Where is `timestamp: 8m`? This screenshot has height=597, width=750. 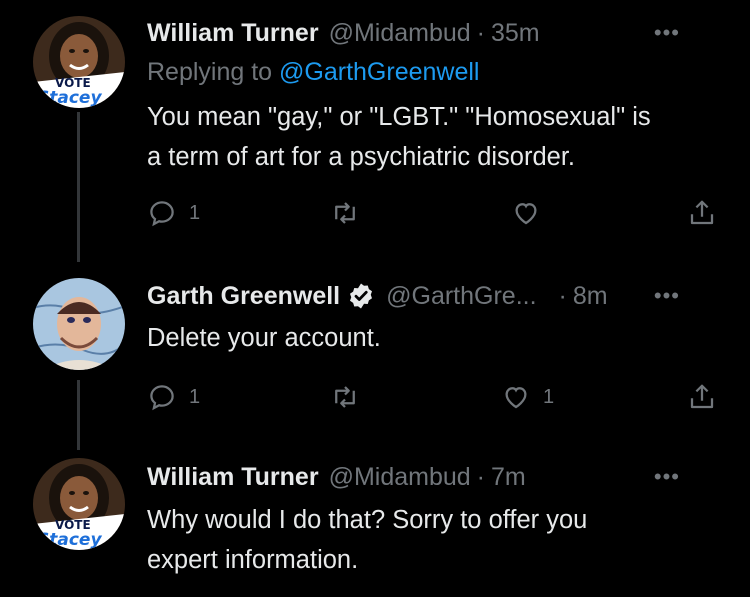 timestamp: 8m is located at coordinates (590, 296).